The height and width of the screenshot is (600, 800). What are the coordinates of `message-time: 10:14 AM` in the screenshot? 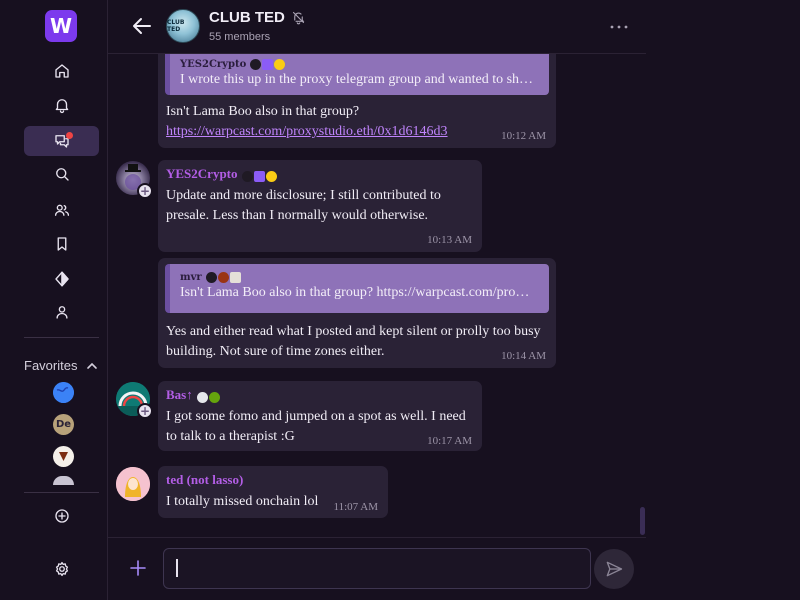 It's located at (523, 356).